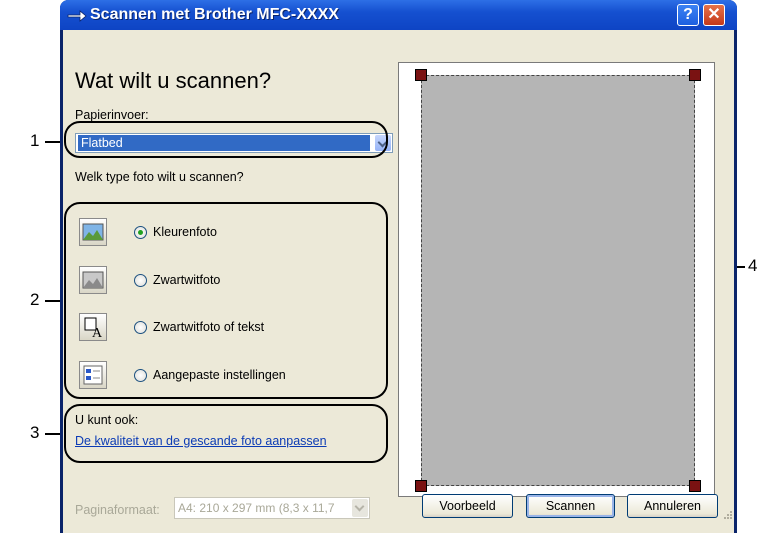 The width and height of the screenshot is (759, 533). I want to click on crop-handle-top-right, so click(695, 75).